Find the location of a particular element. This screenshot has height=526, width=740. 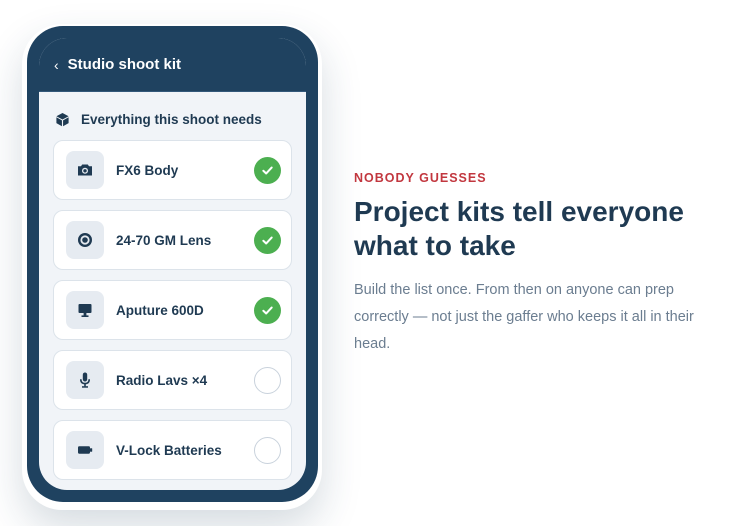

lens-icon is located at coordinates (85, 240).